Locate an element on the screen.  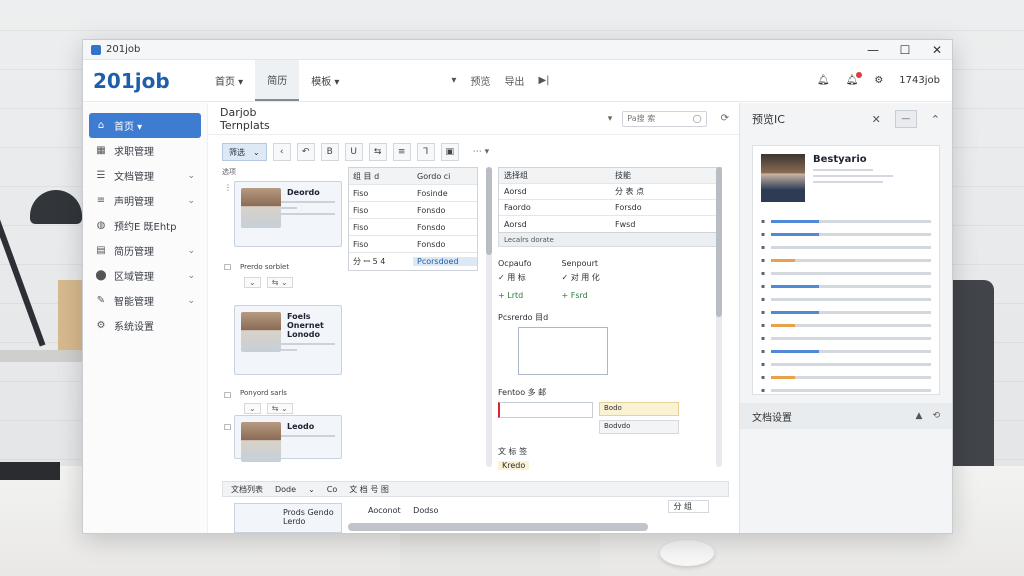
tool-export: 导出 is located at coordinates (514, 80).